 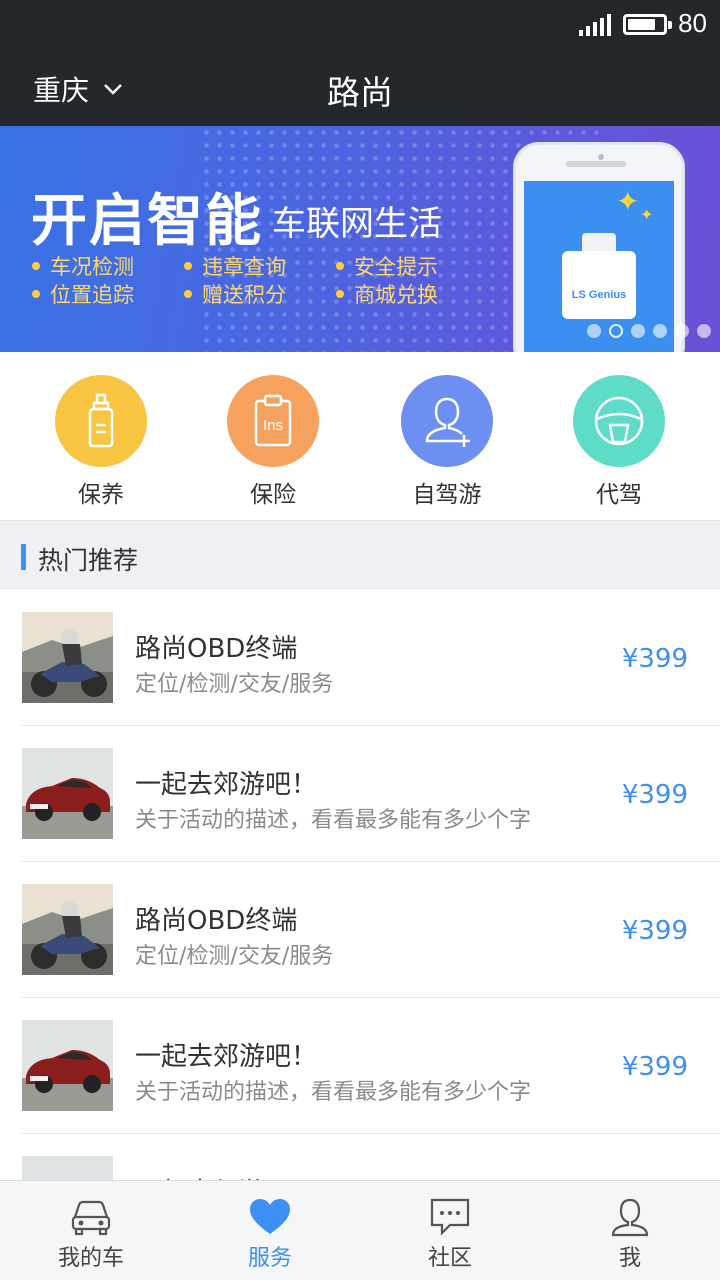 What do you see at coordinates (641, 24) in the screenshot?
I see `battery-level` at bounding box center [641, 24].